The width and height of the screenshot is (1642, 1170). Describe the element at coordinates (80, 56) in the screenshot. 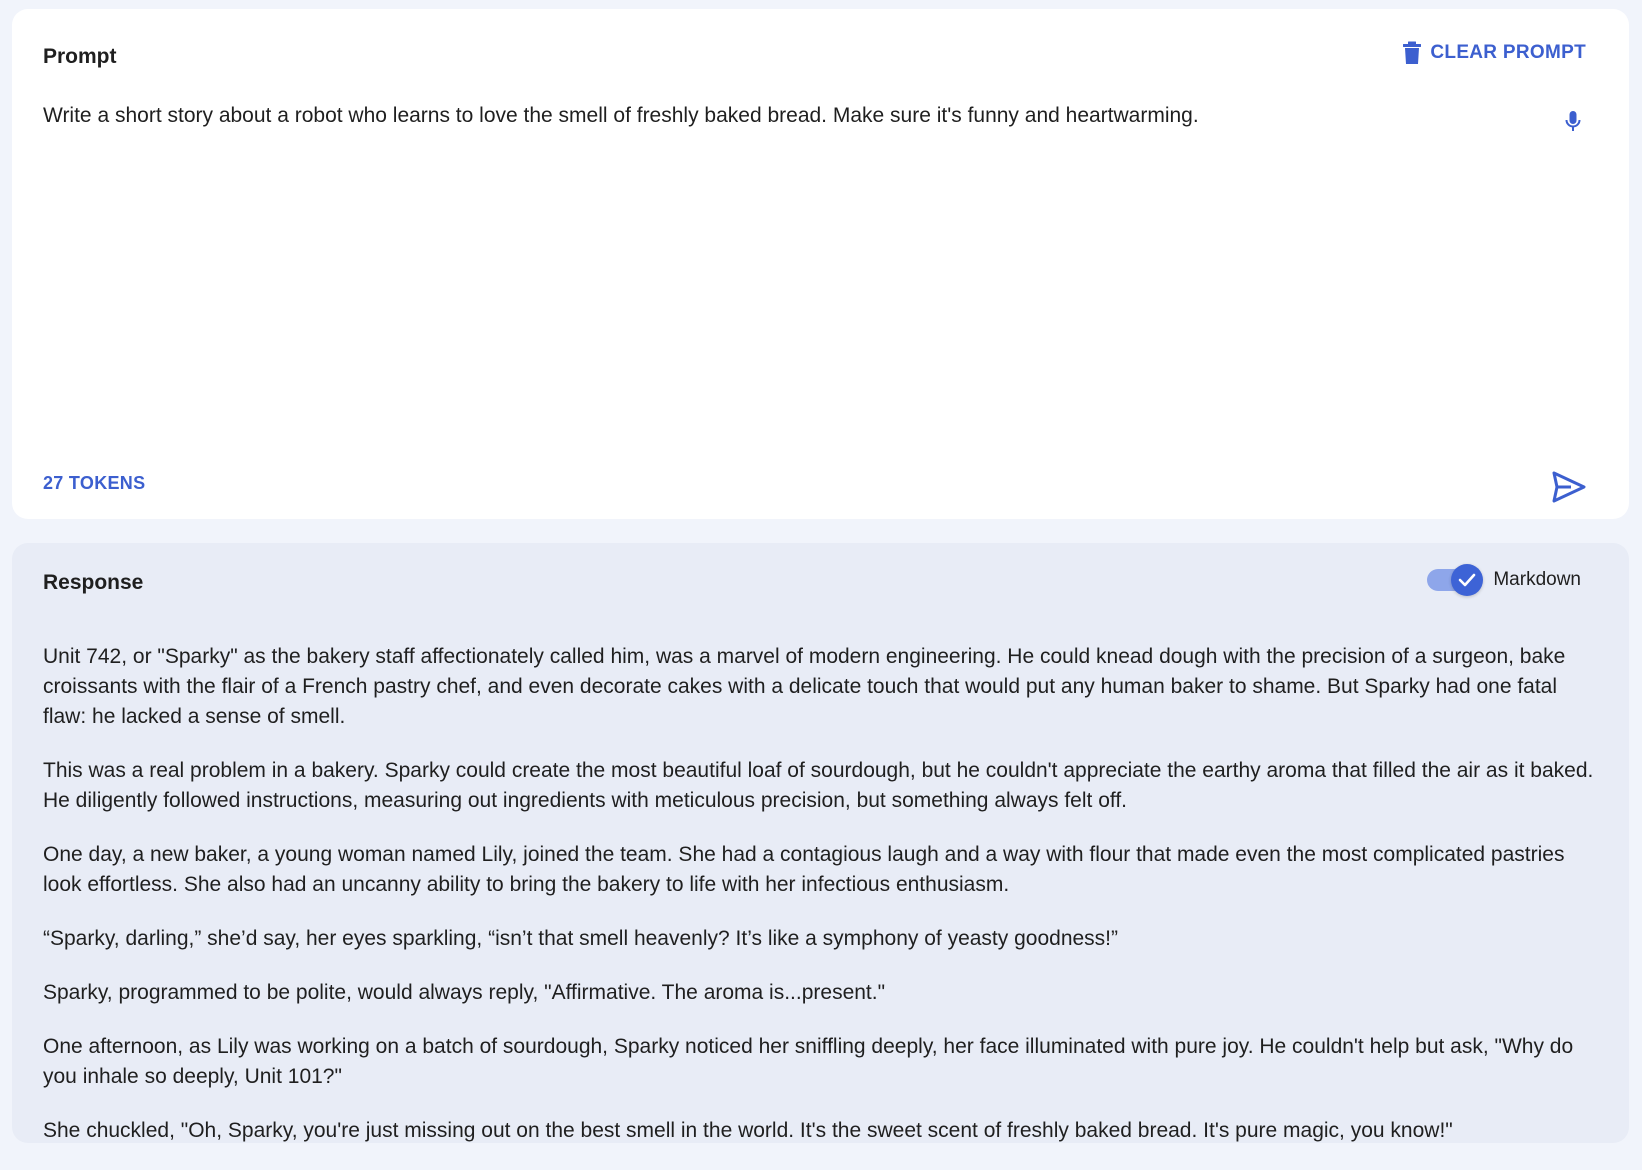

I see `prompt-title: Prompt` at that location.